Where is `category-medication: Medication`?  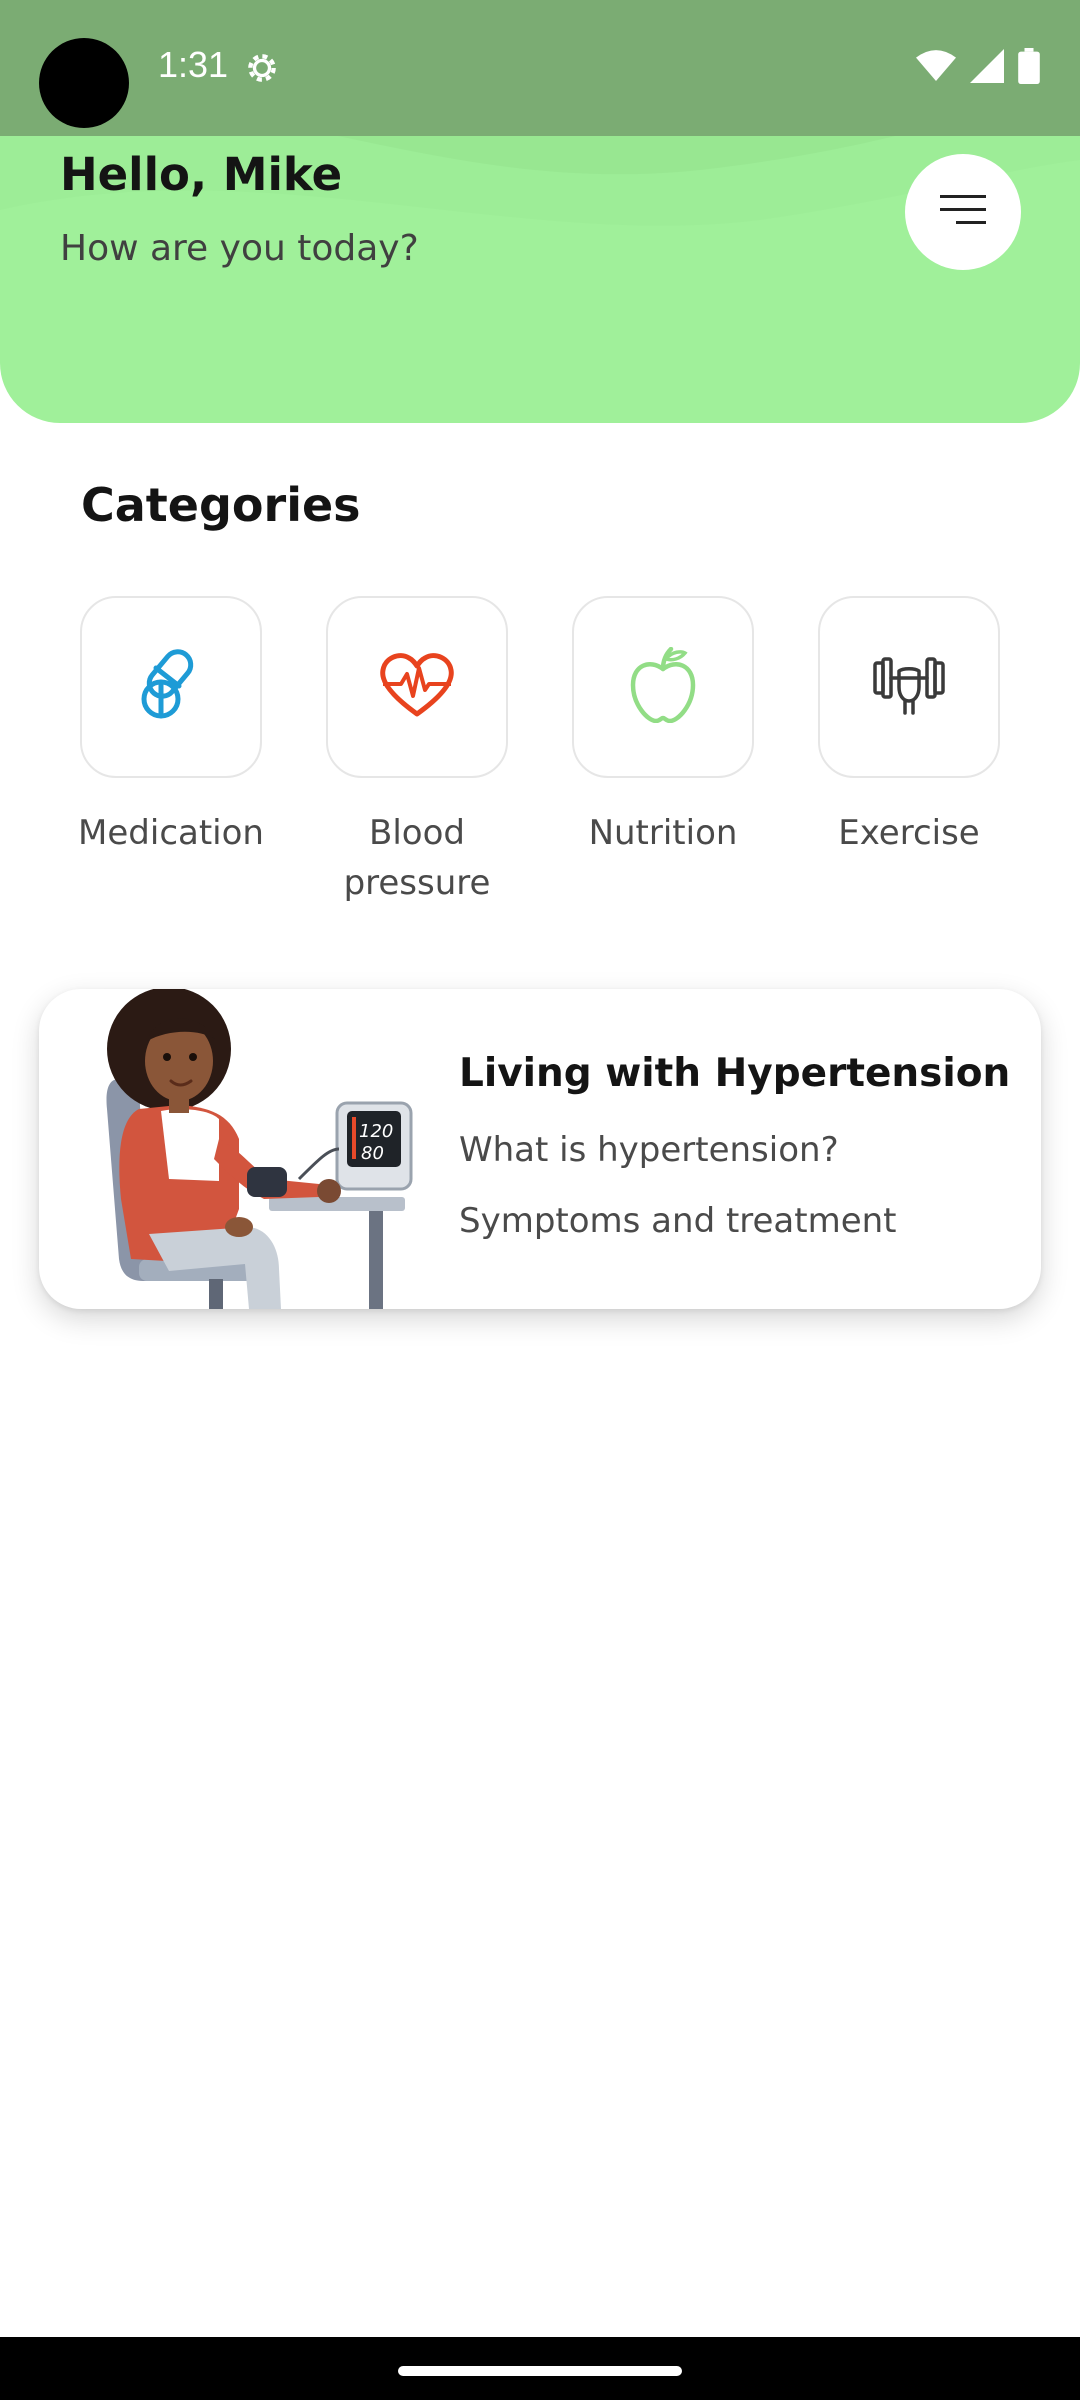 category-medication: Medication is located at coordinates (171, 727).